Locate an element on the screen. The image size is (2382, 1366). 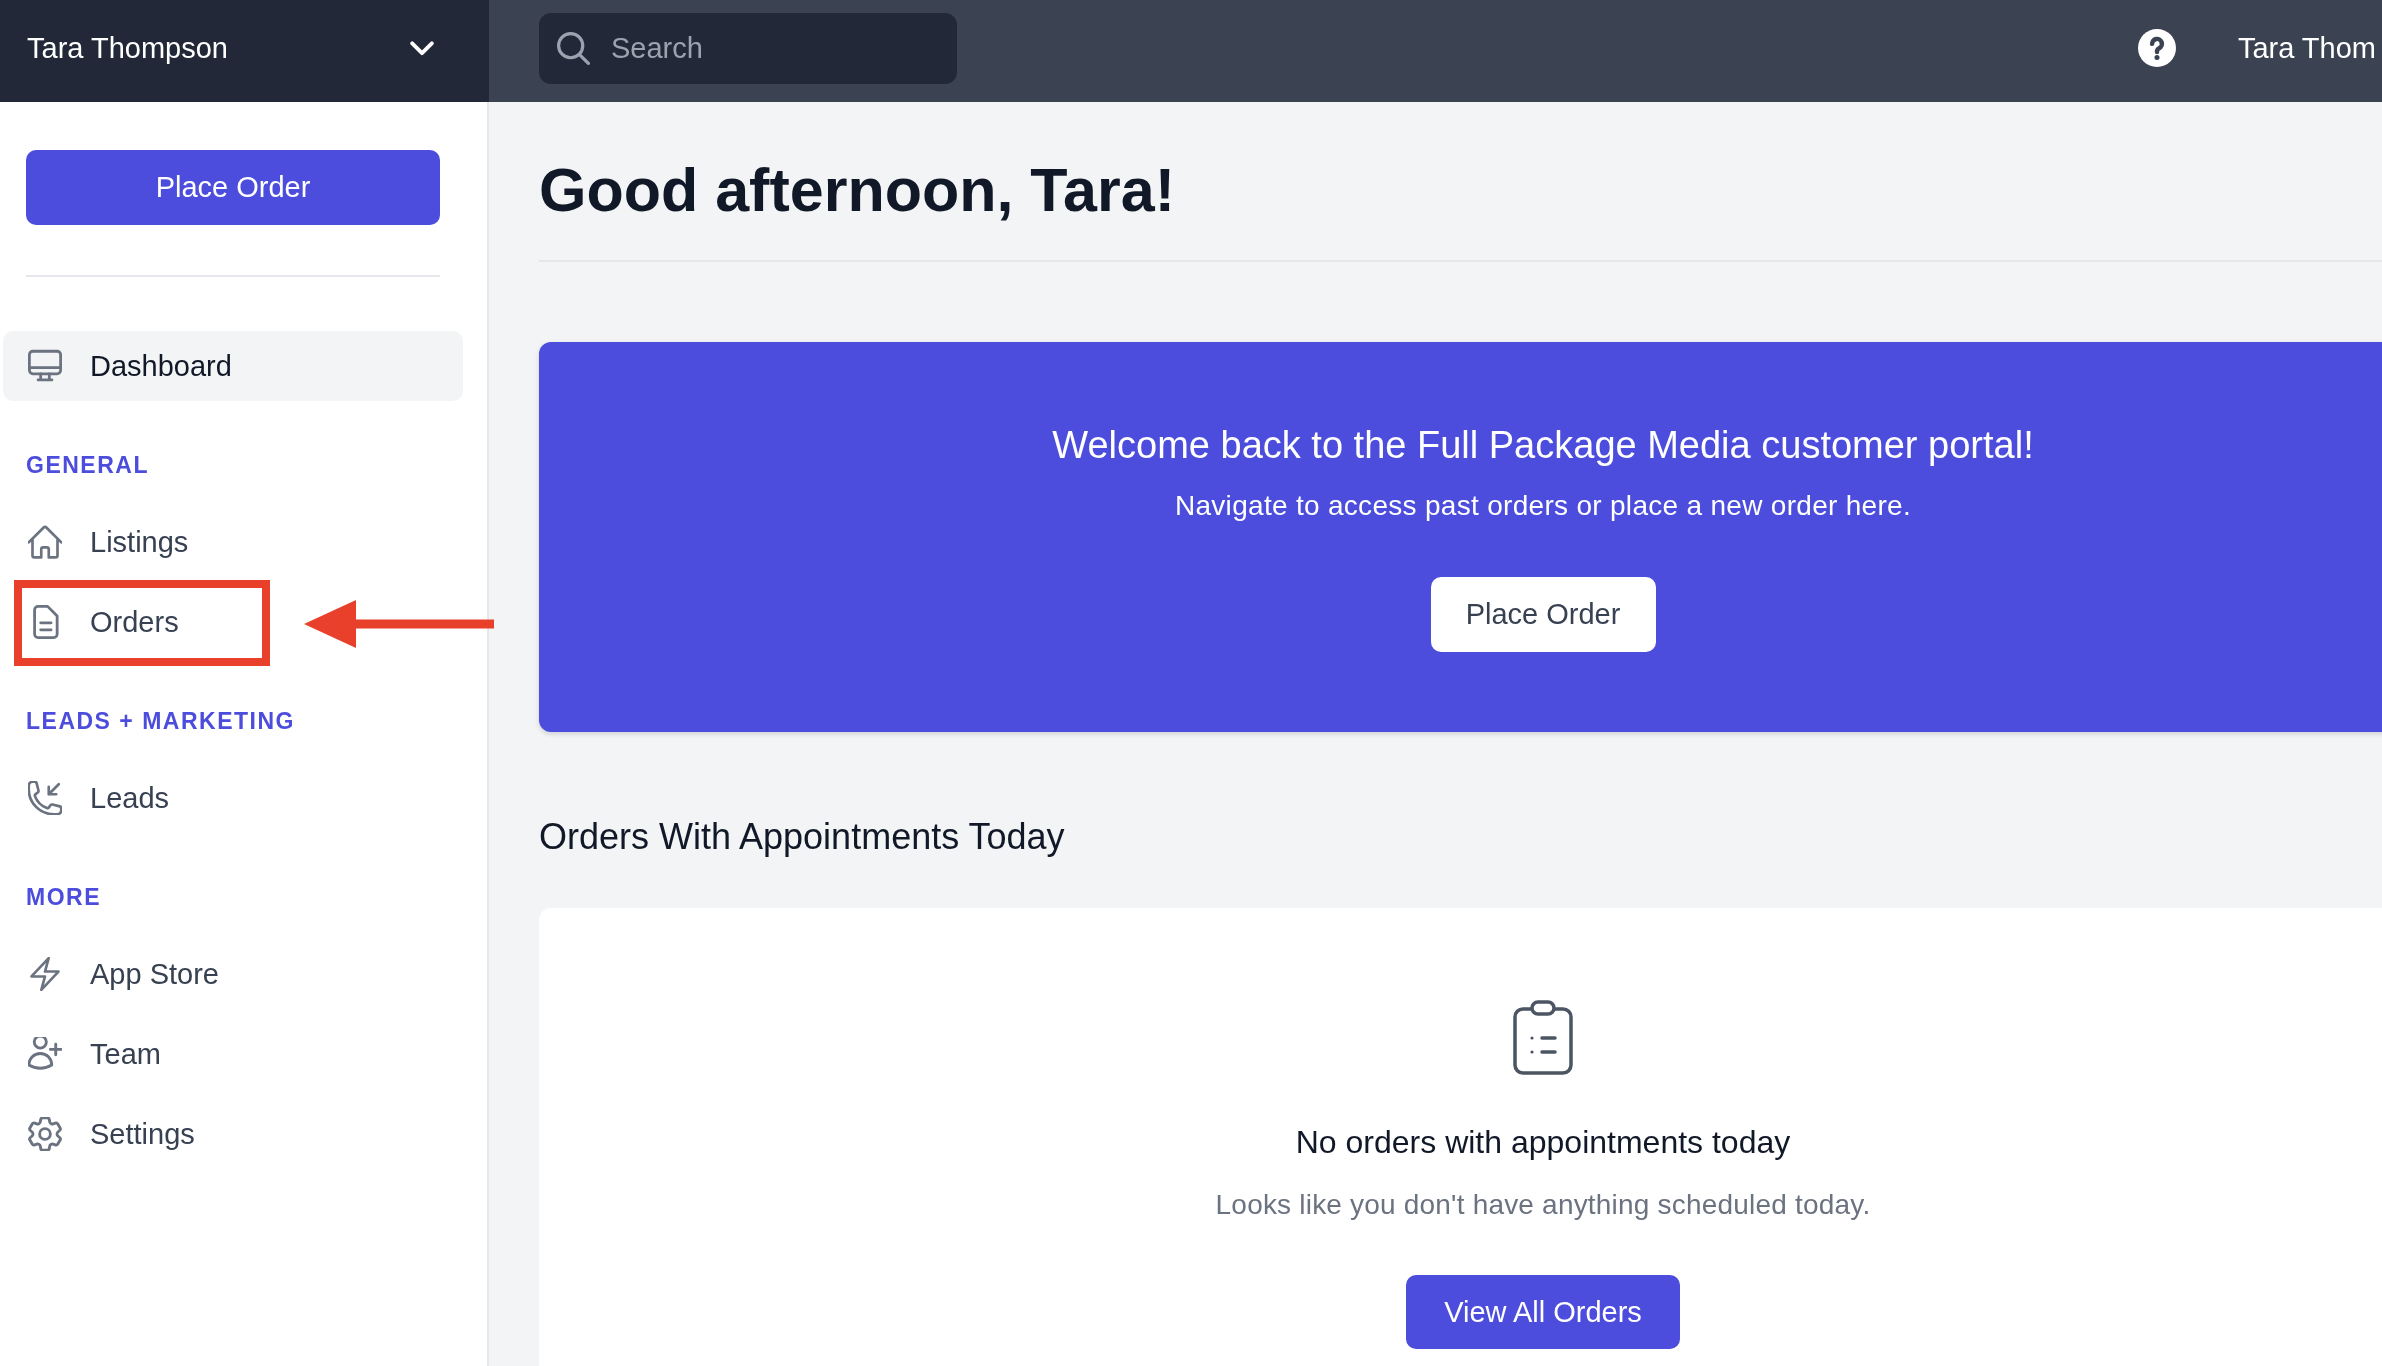
empty-state-title: No orders with appointments today is located at coordinates (1543, 1142).